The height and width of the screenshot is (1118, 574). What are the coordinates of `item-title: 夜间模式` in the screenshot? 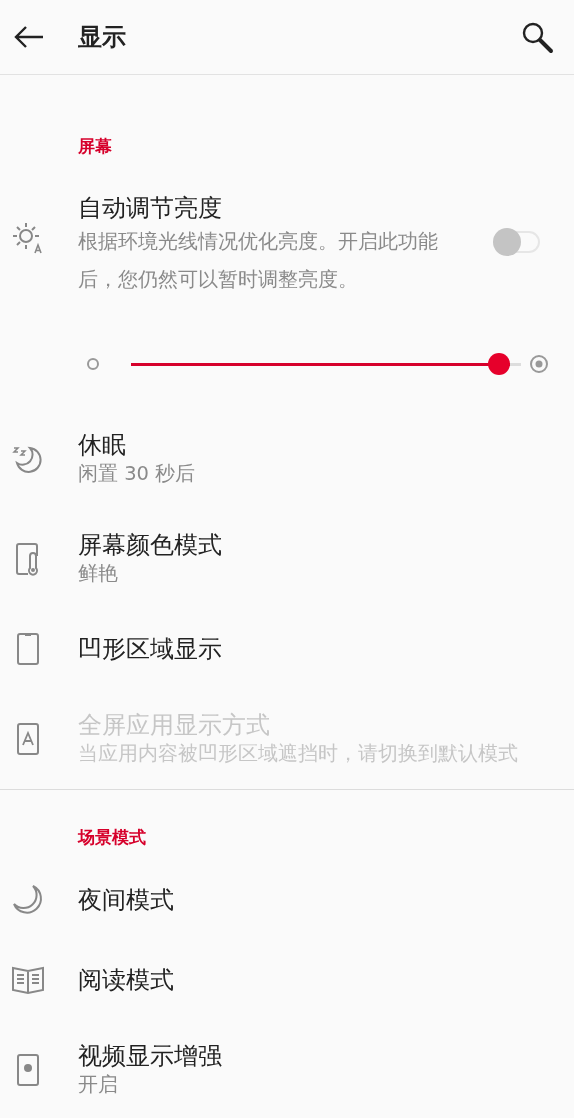 It's located at (126, 900).